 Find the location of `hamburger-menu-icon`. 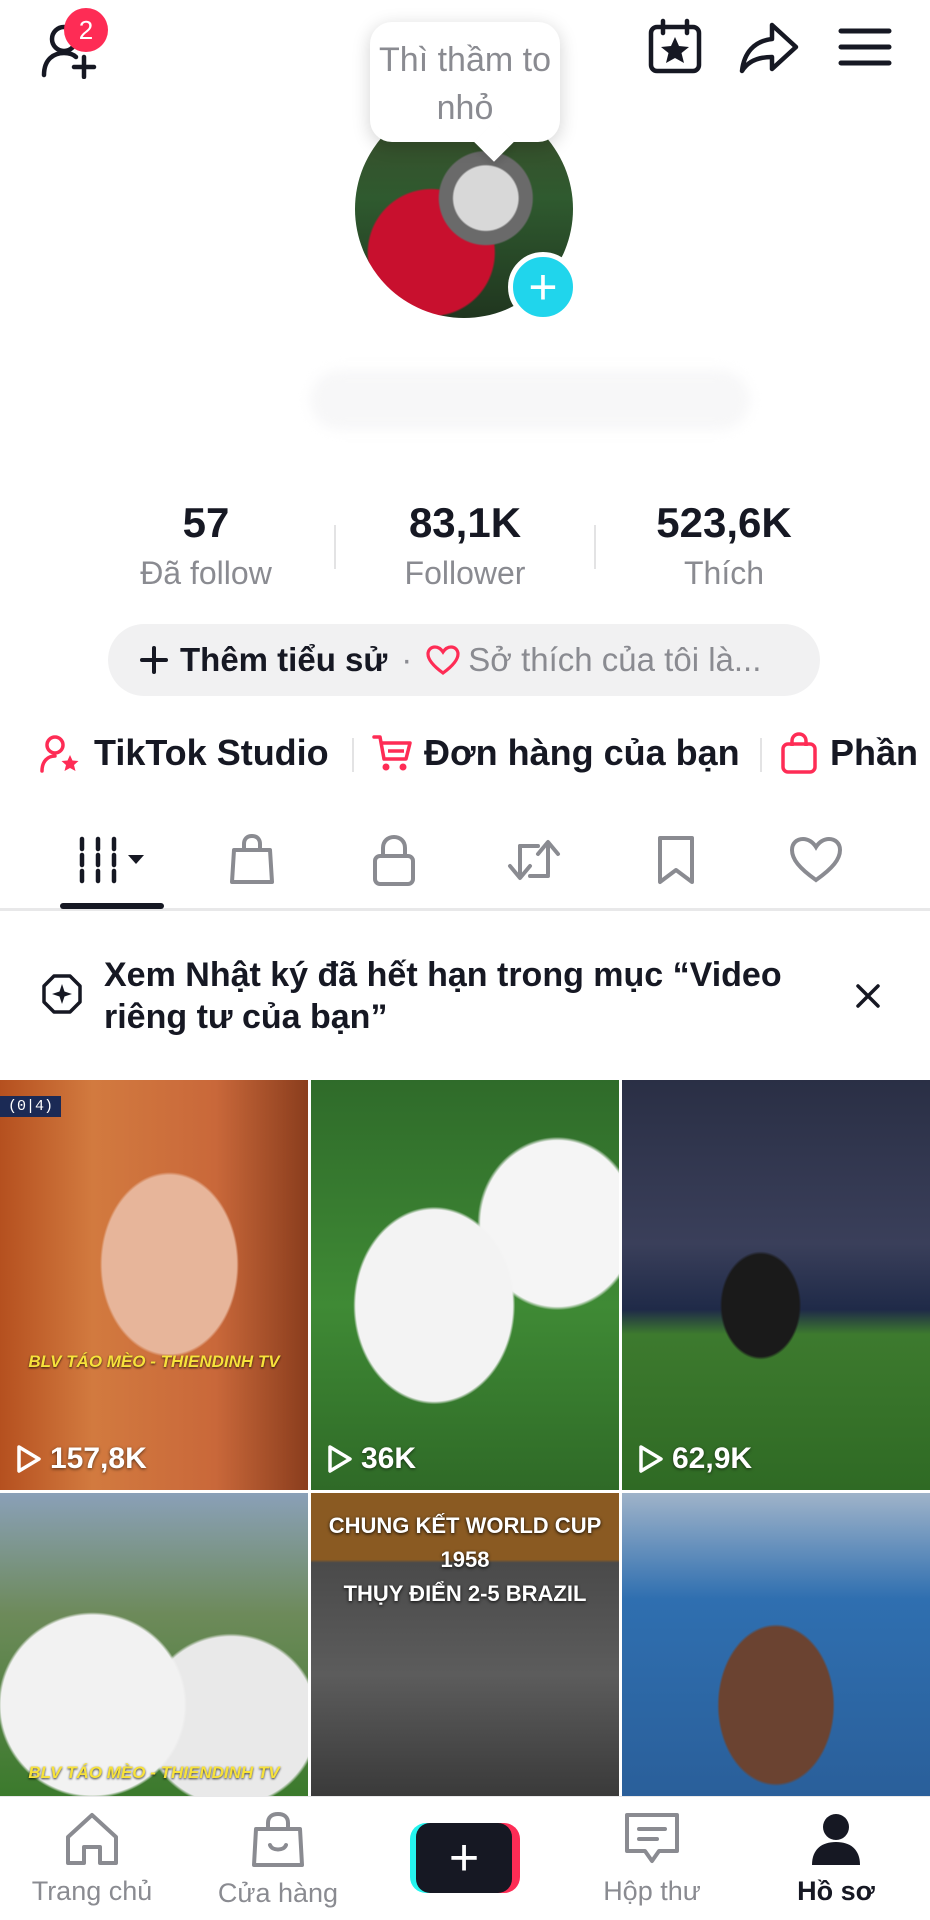

hamburger-menu-icon is located at coordinates (865, 47).